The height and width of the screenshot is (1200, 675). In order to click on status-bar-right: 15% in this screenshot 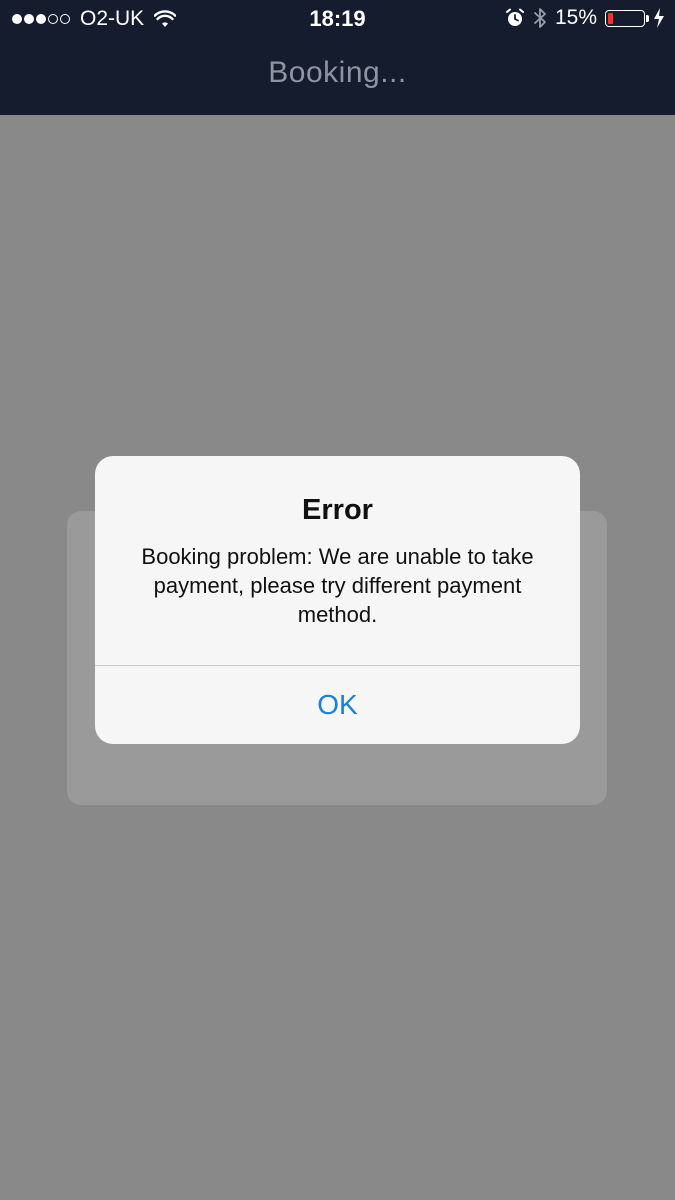, I will do `click(585, 18)`.